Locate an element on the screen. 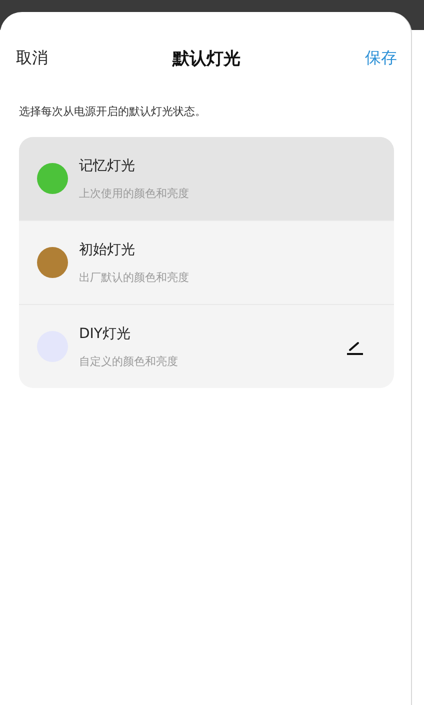 This screenshot has height=705, width=424. description-text: 选择每次从电源开启的默认灯光状态。 is located at coordinates (113, 111).